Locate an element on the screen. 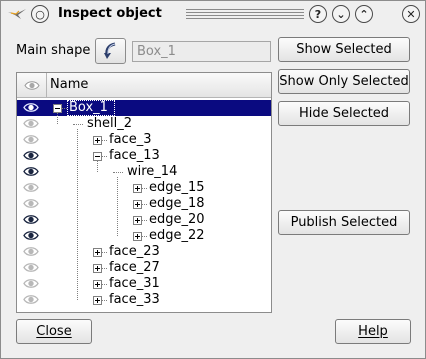  tree-row: face_33 is located at coordinates (144, 300).